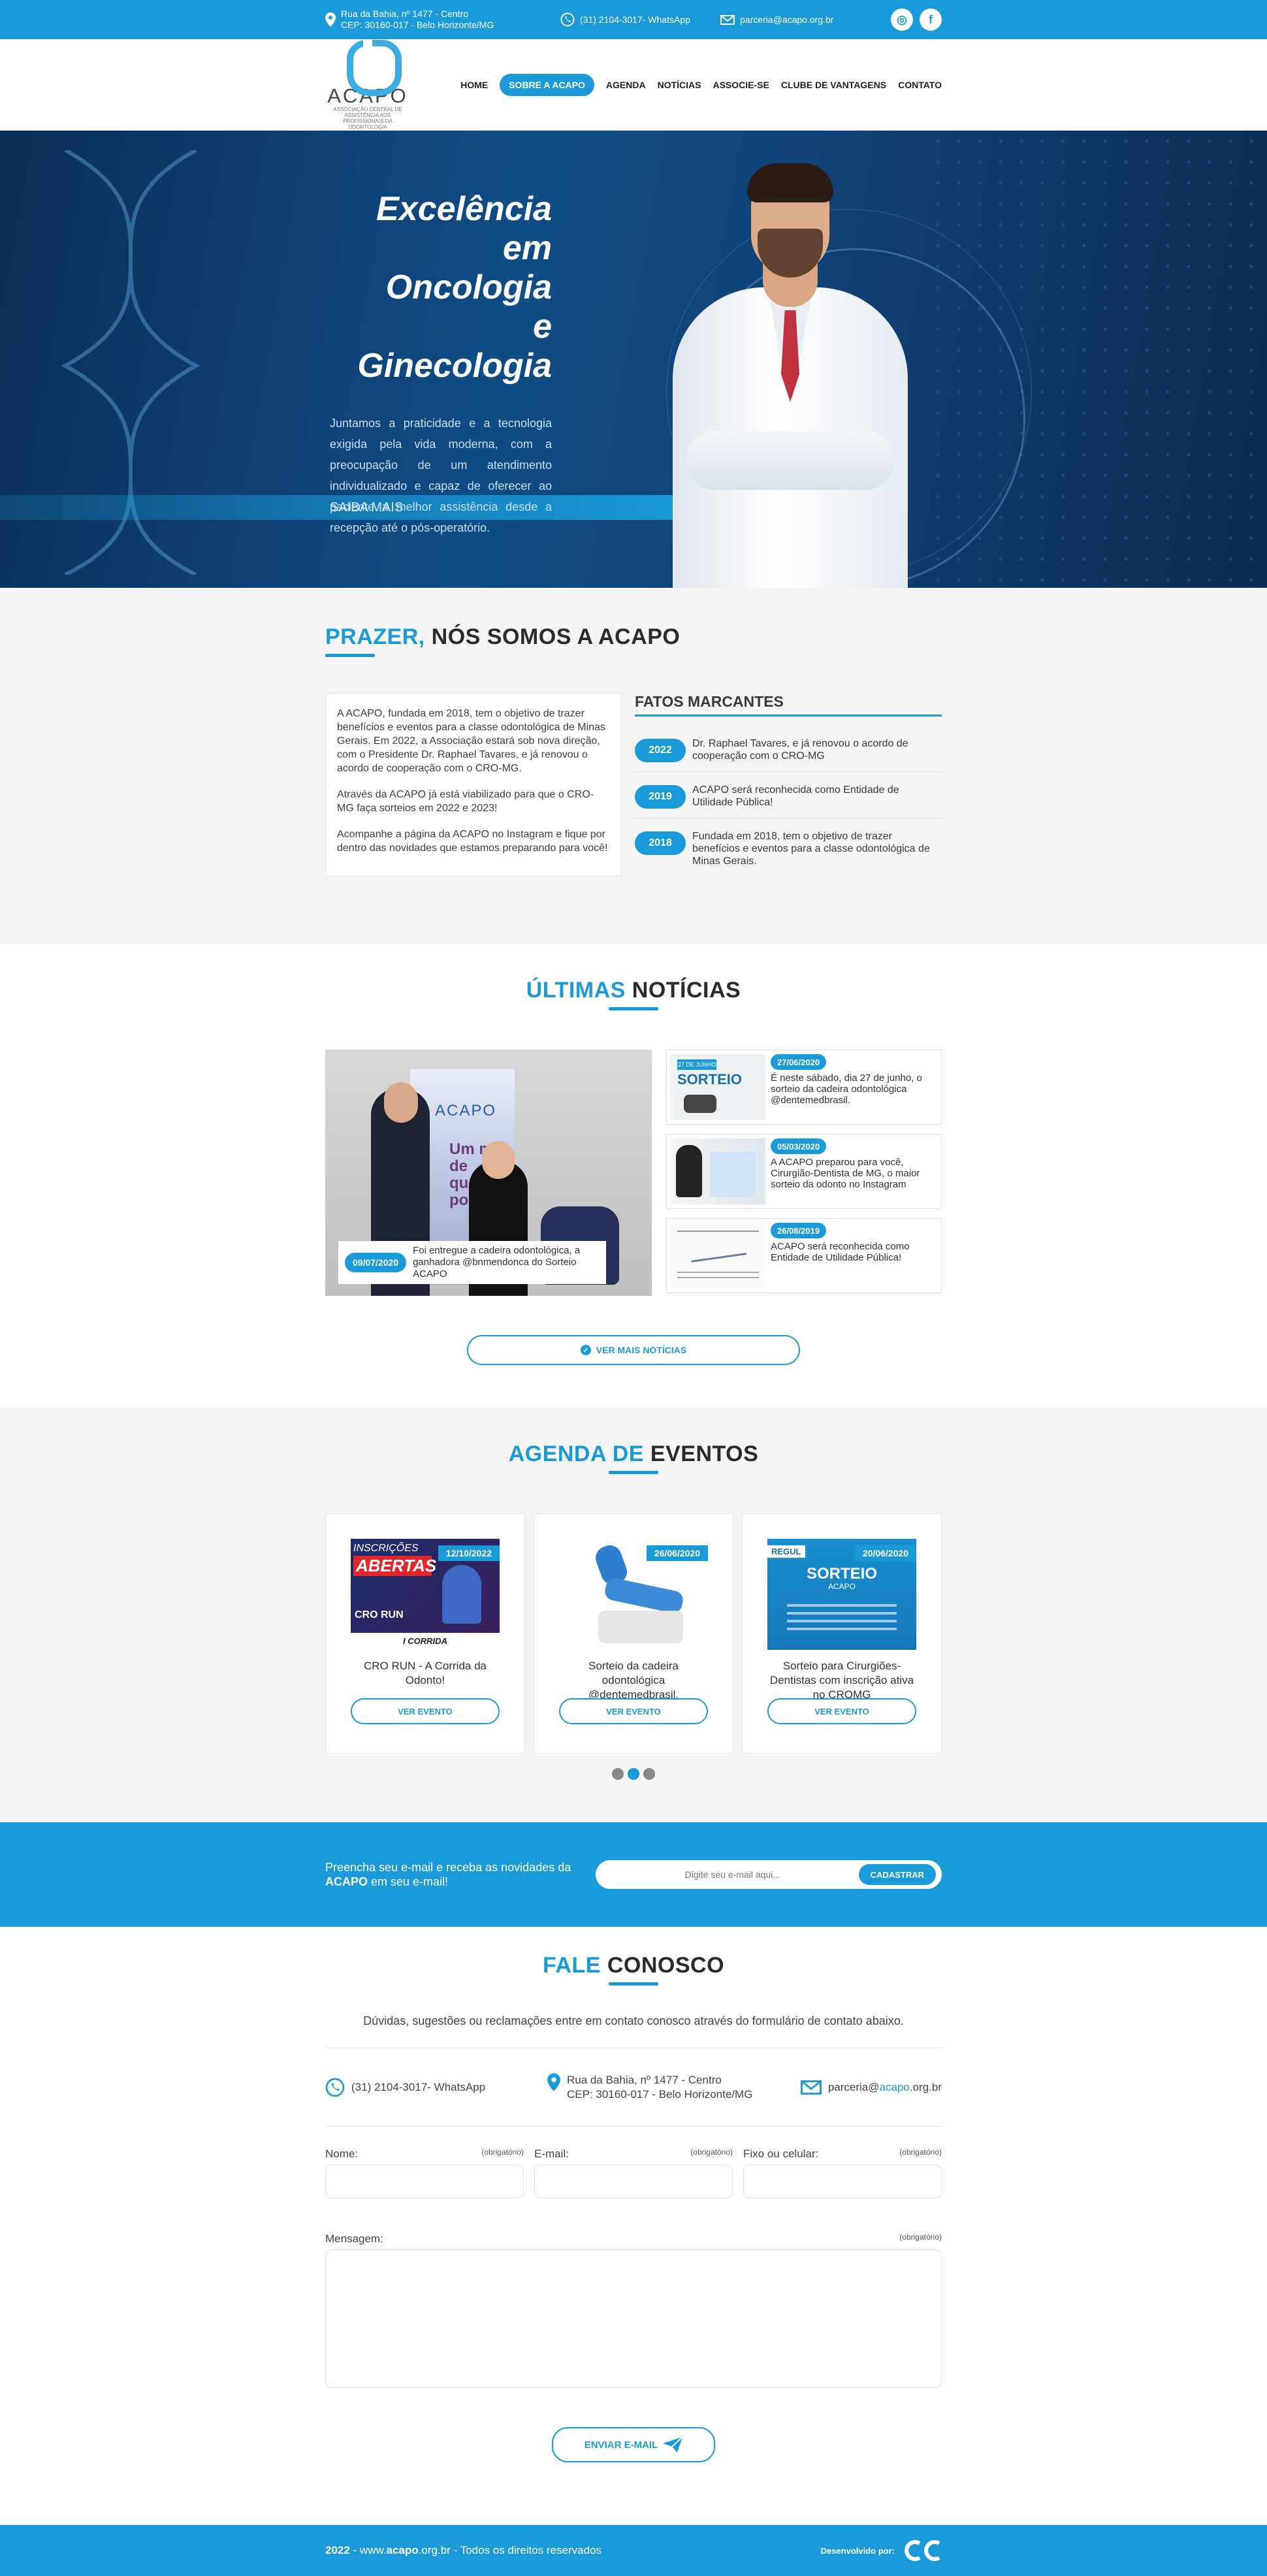 The height and width of the screenshot is (2576, 1267). Describe the element at coordinates (781, 2154) in the screenshot. I see `phone-label: Fixo ou celular:` at that location.